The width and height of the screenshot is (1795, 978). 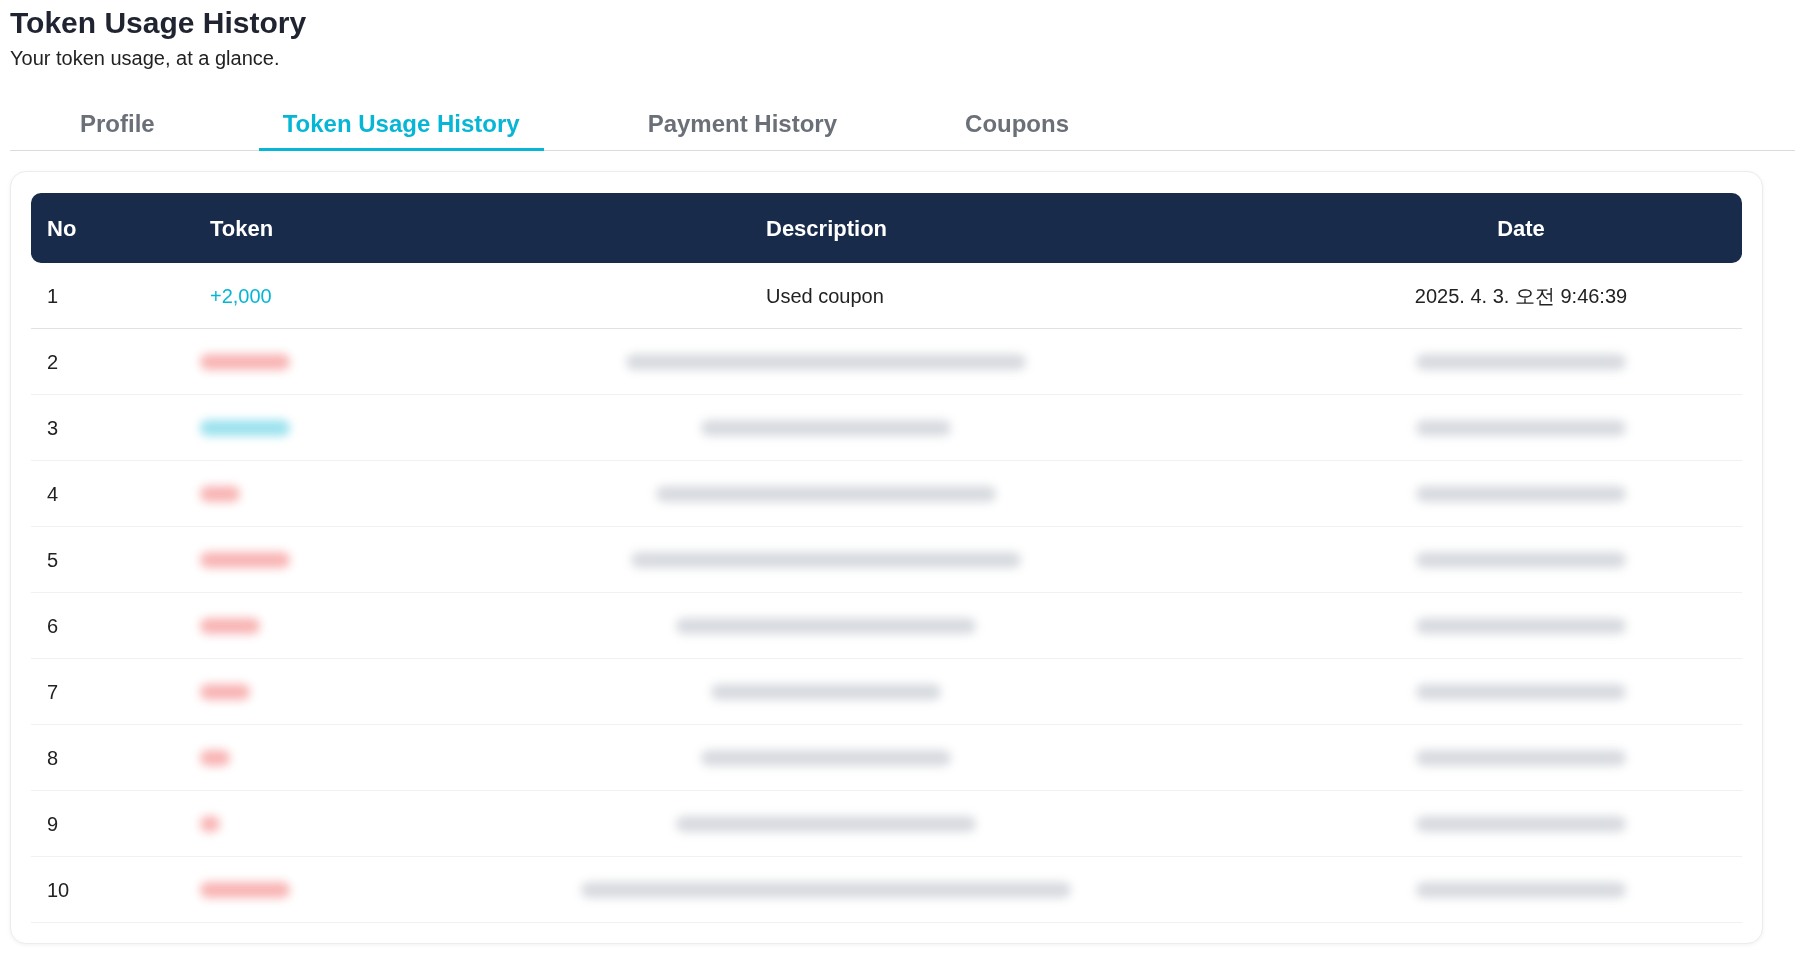 I want to click on description-text: Used coupon, so click(x=825, y=296).